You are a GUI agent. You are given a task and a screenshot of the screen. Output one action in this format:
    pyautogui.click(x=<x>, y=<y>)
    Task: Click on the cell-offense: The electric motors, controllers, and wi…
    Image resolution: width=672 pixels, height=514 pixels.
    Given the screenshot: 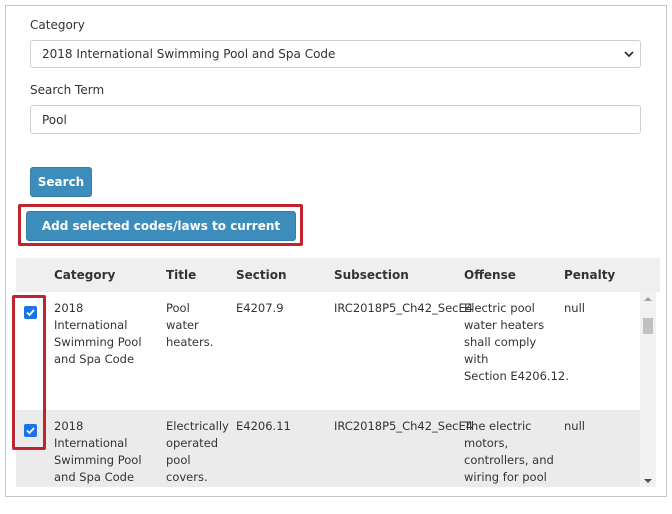 What is the action you would take?
    pyautogui.click(x=509, y=451)
    